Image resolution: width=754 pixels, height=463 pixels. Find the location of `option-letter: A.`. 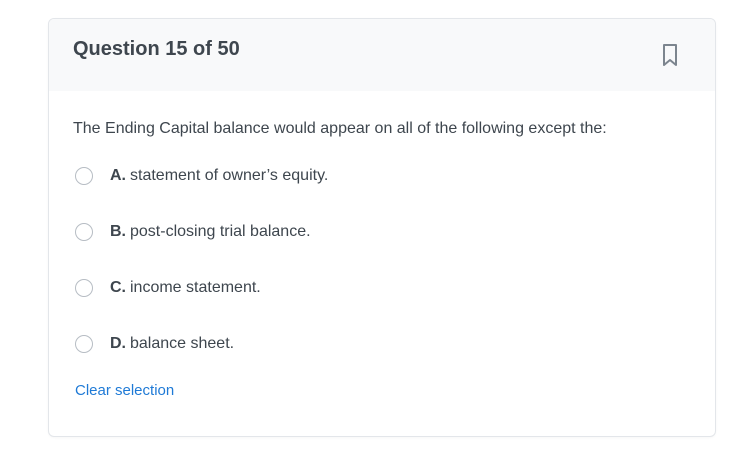

option-letter: A. is located at coordinates (118, 175).